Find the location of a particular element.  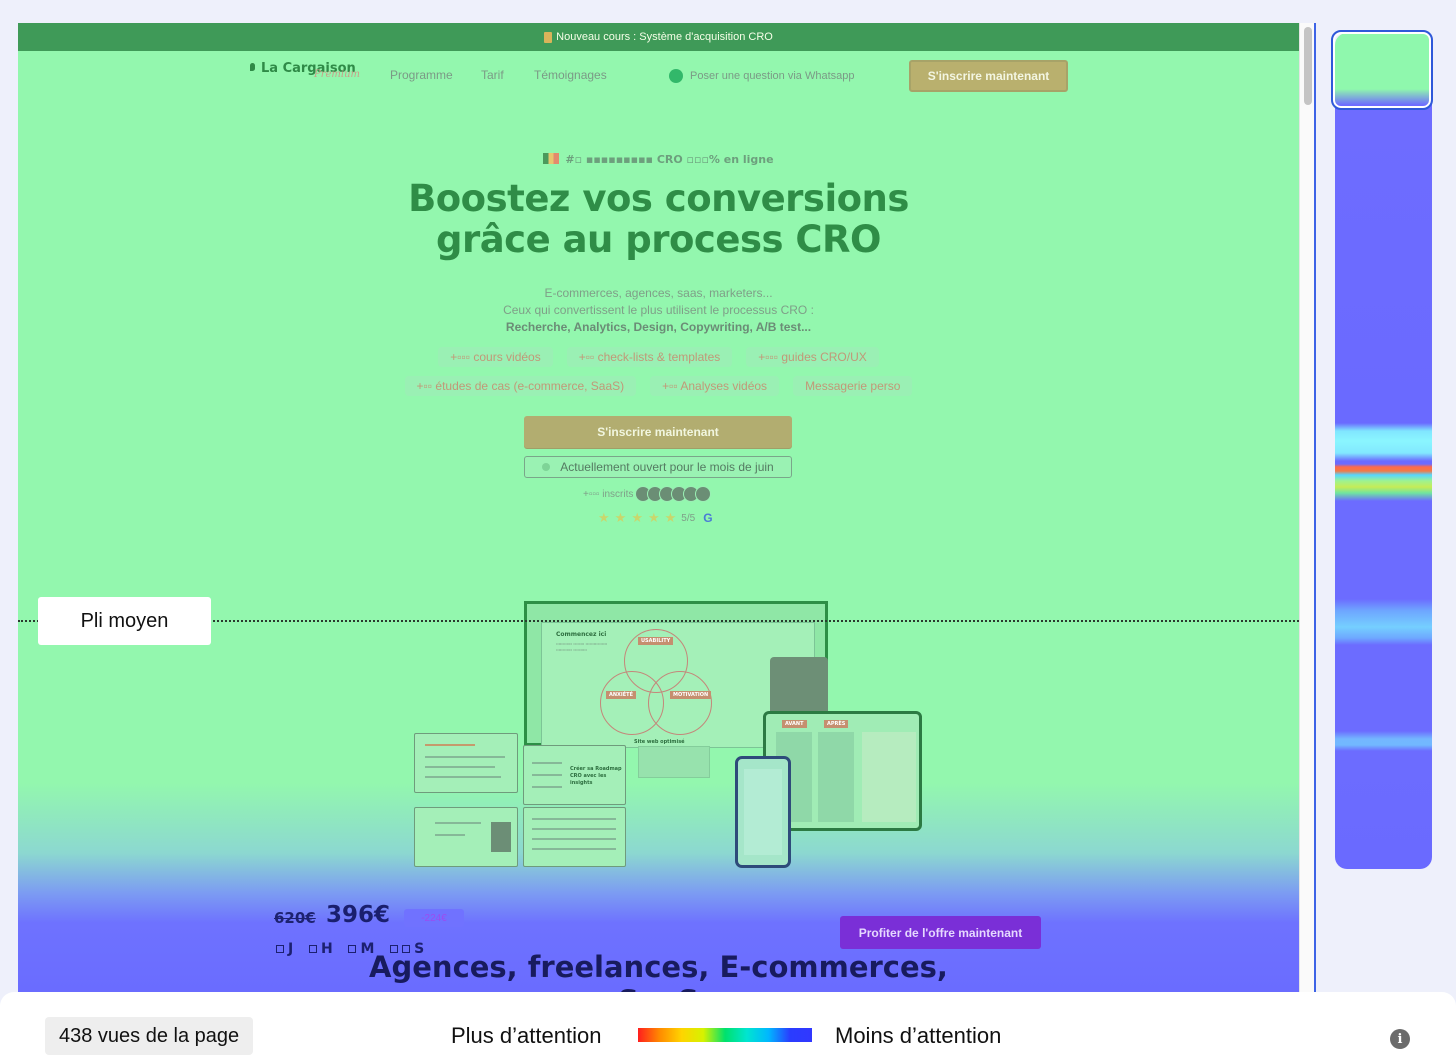

rating: ★ ★ ★ ★ ★ 5/5 G is located at coordinates (655, 518).